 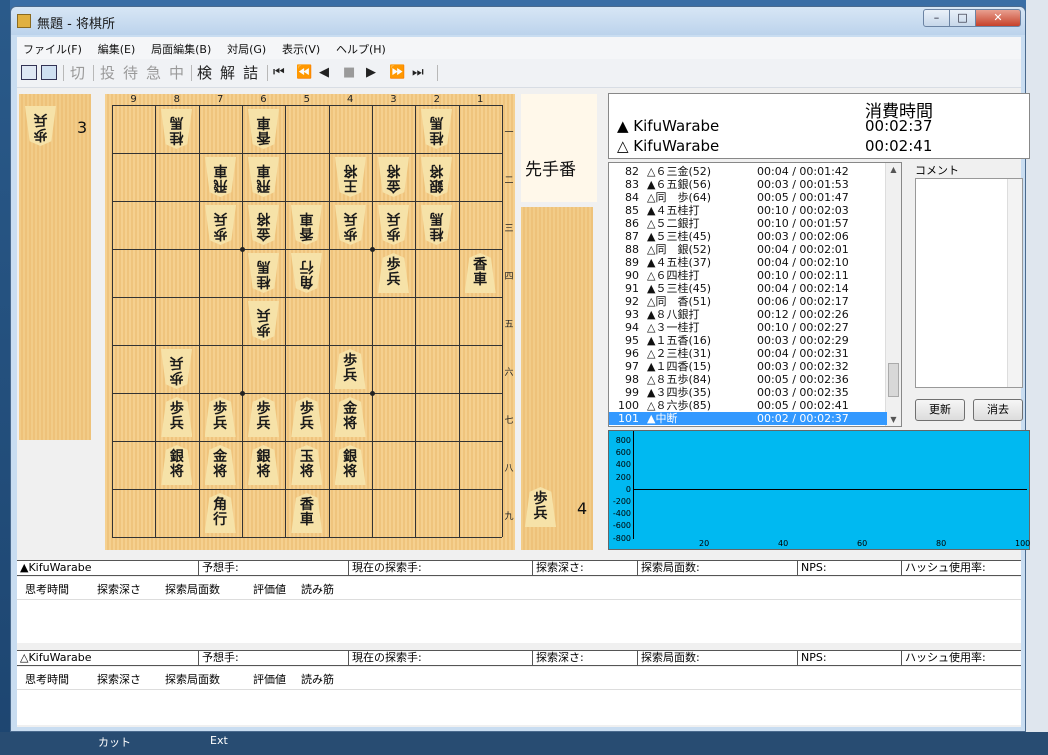 What do you see at coordinates (250, 73) in the screenshot?
I see `mate-button: 詰` at bounding box center [250, 73].